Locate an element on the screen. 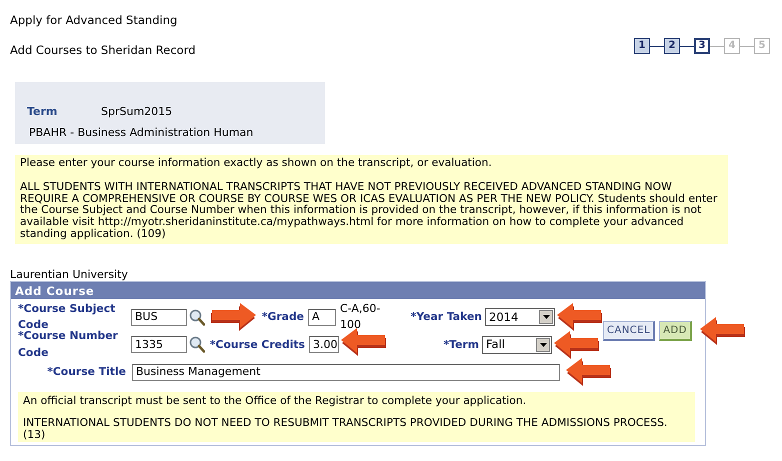 The width and height of the screenshot is (782, 461). field-label: *Course Subject Code is located at coordinates (67, 317).